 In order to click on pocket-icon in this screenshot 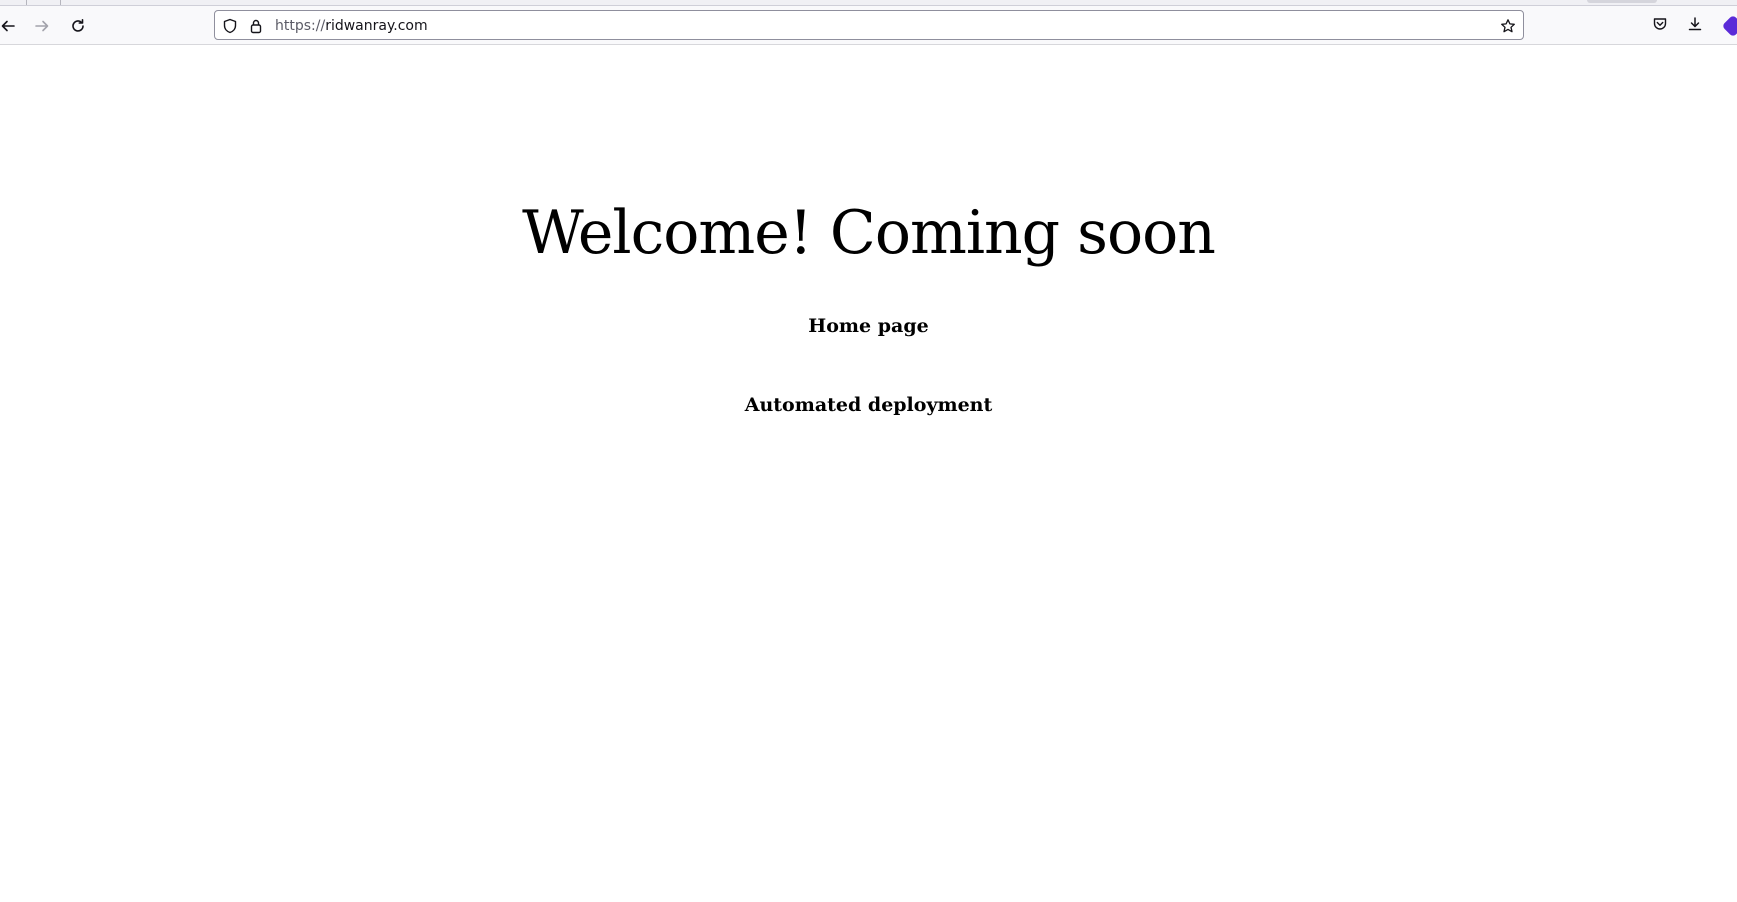, I will do `click(1660, 26)`.